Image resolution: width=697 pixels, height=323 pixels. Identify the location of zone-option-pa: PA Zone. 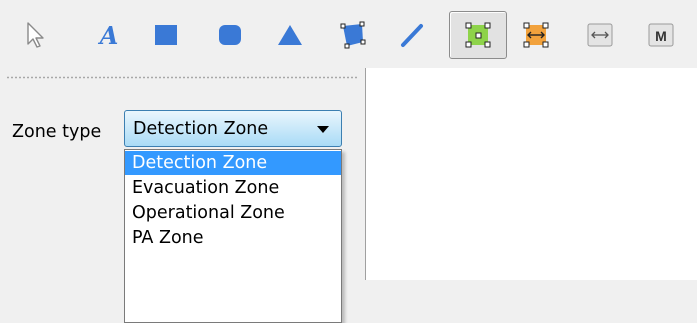
(233, 238).